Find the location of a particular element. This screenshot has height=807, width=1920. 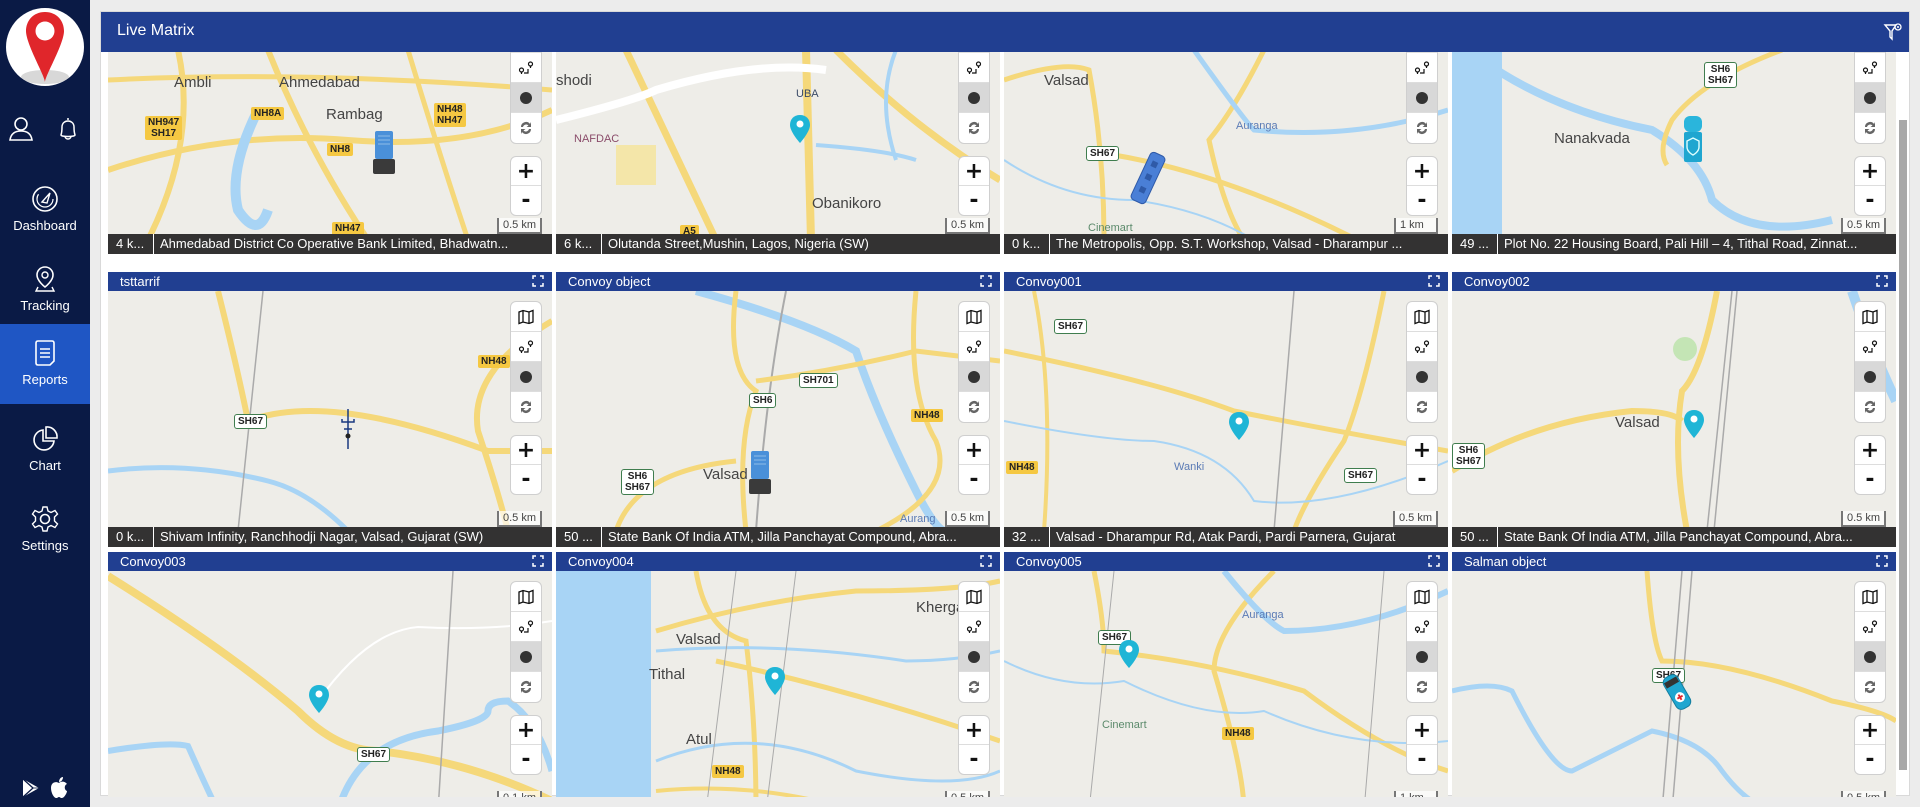

vehicle-marker-security-van is located at coordinates (1693, 141).